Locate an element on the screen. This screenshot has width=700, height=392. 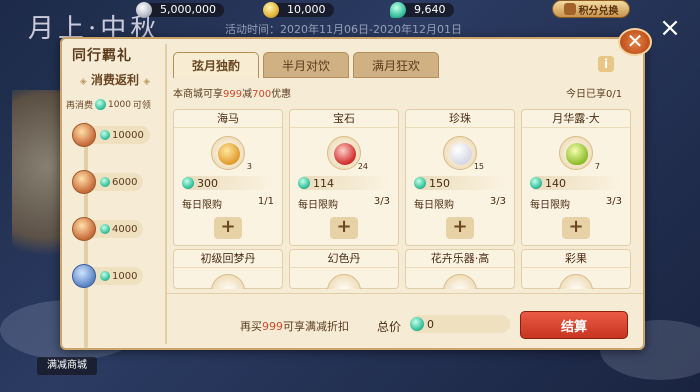
rebuy-amount: 999 is located at coordinates (272, 326).